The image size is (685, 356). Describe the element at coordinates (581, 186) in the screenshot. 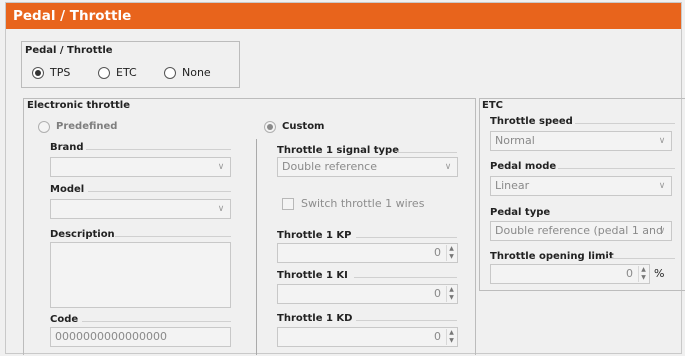

I see `pedal-mode-select: Linear ∨` at that location.